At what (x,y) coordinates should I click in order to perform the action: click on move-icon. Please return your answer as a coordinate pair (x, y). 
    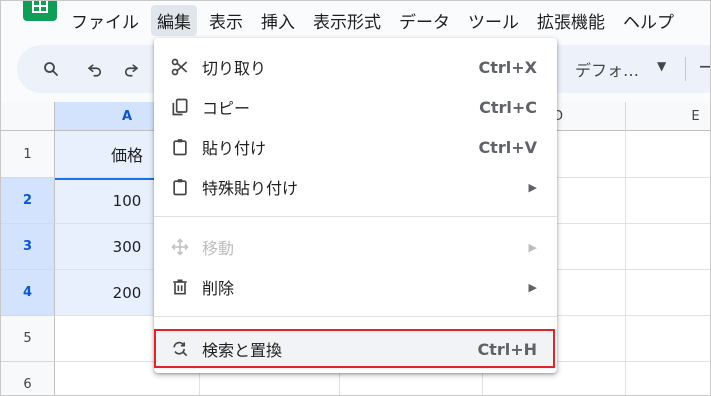
    Looking at the image, I should click on (180, 247).